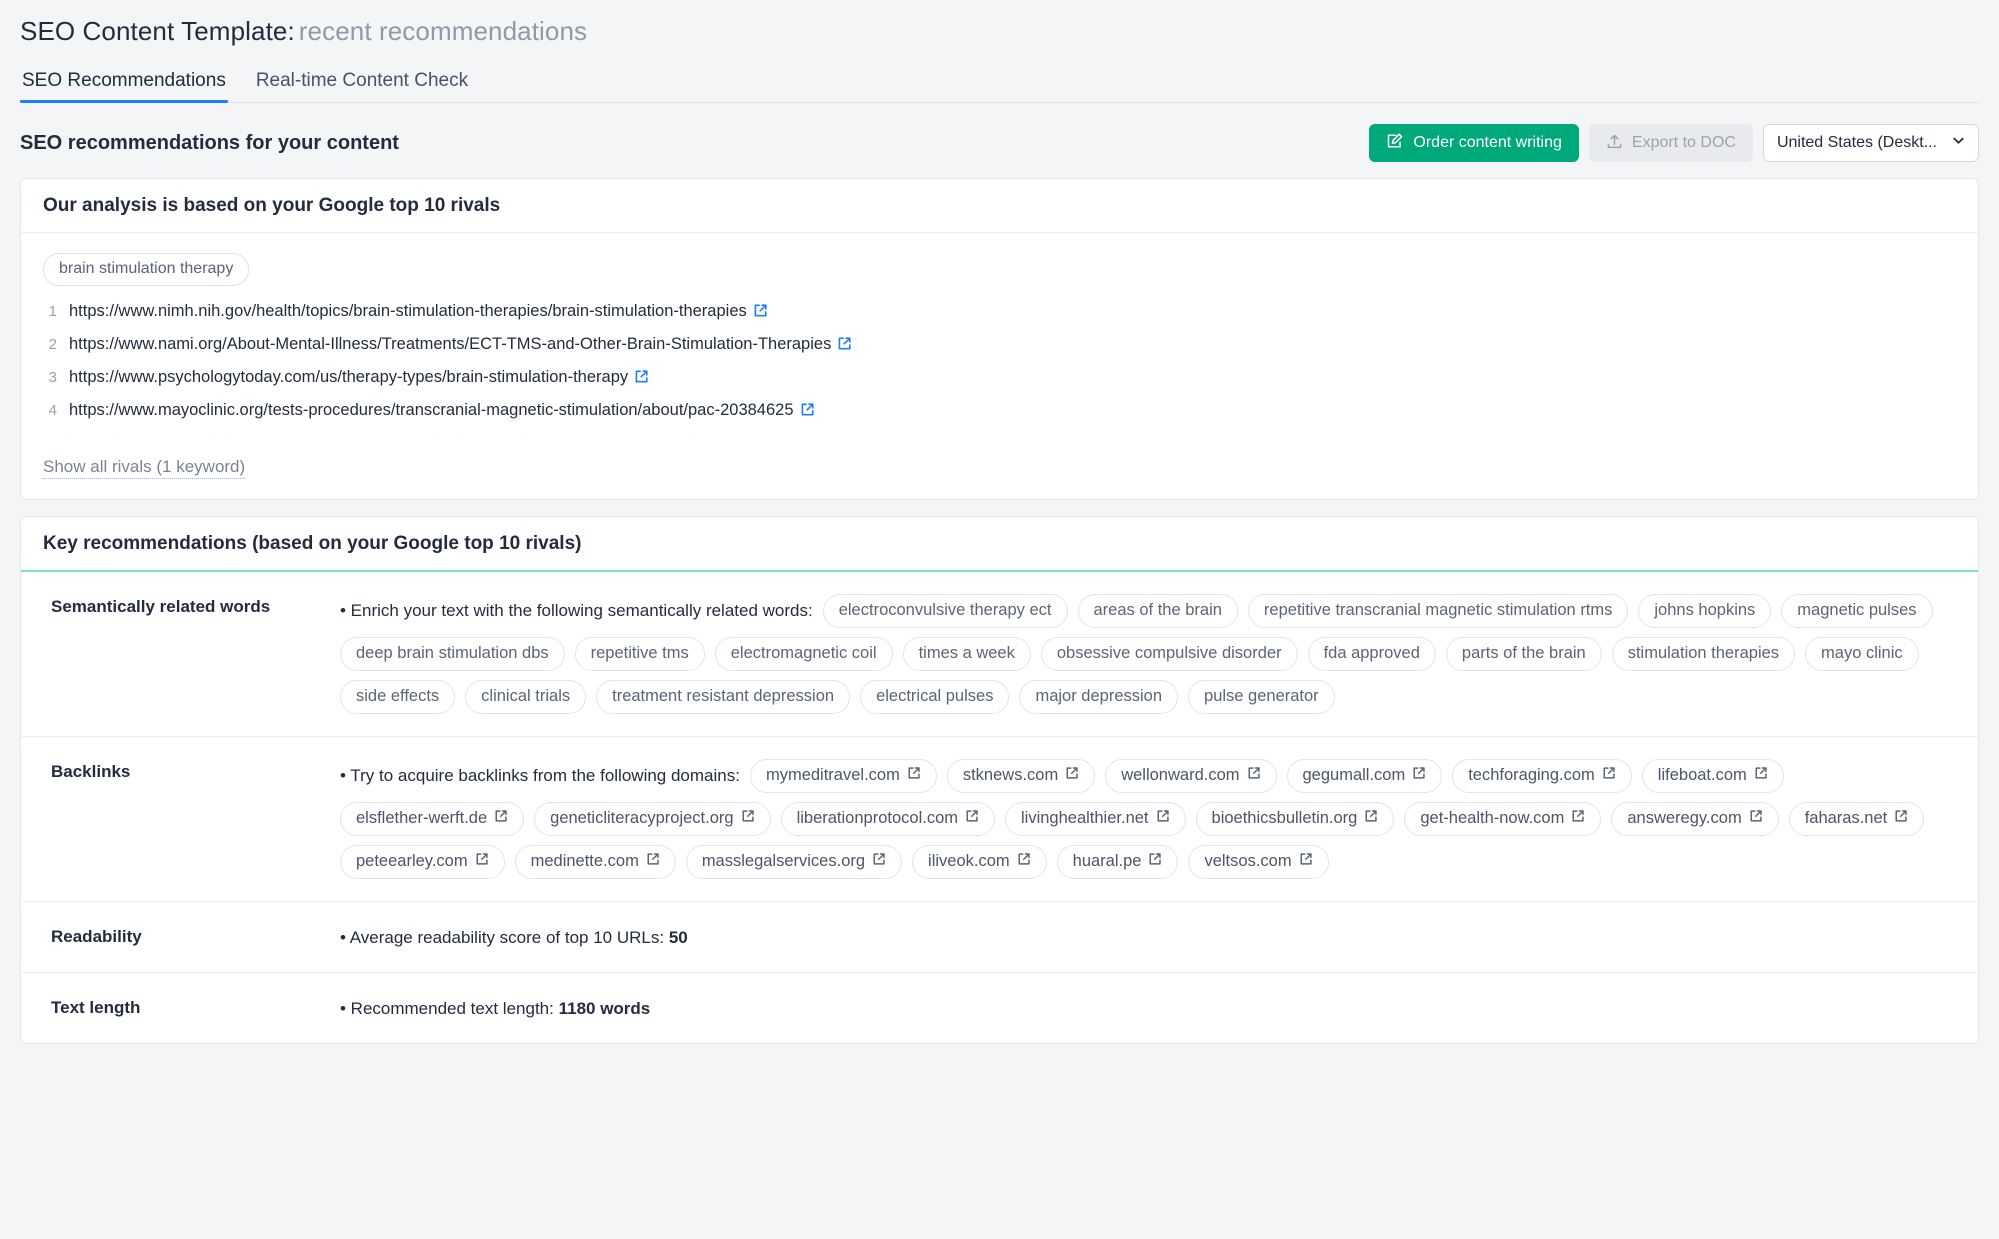  Describe the element at coordinates (91, 771) in the screenshot. I see `row-label: Backlinks` at that location.